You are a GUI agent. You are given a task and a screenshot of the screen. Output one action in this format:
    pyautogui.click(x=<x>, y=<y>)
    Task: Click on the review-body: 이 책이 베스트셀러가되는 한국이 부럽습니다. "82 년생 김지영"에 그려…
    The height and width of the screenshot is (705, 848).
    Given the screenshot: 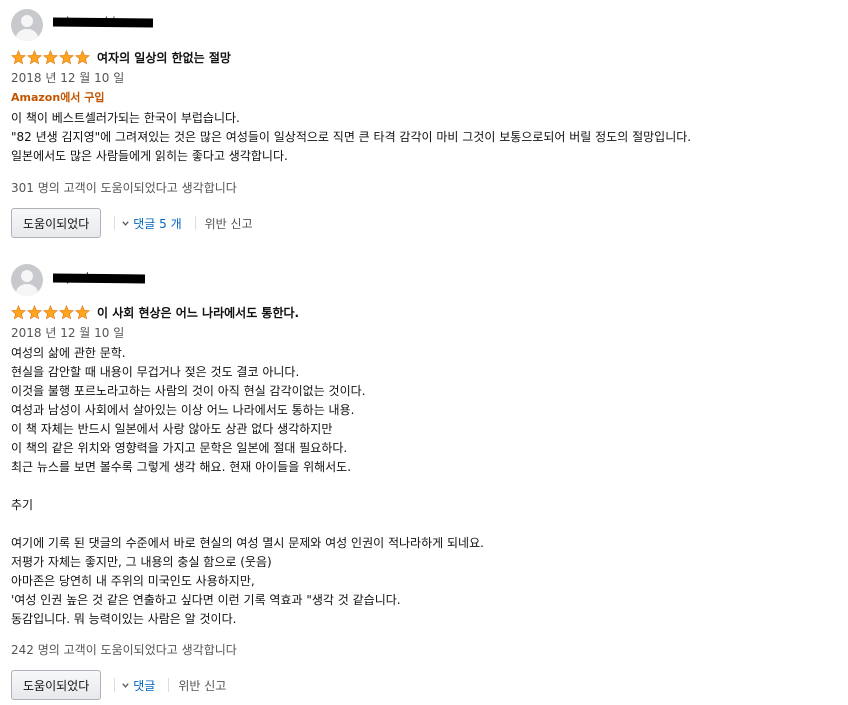 What is the action you would take?
    pyautogui.click(x=351, y=137)
    